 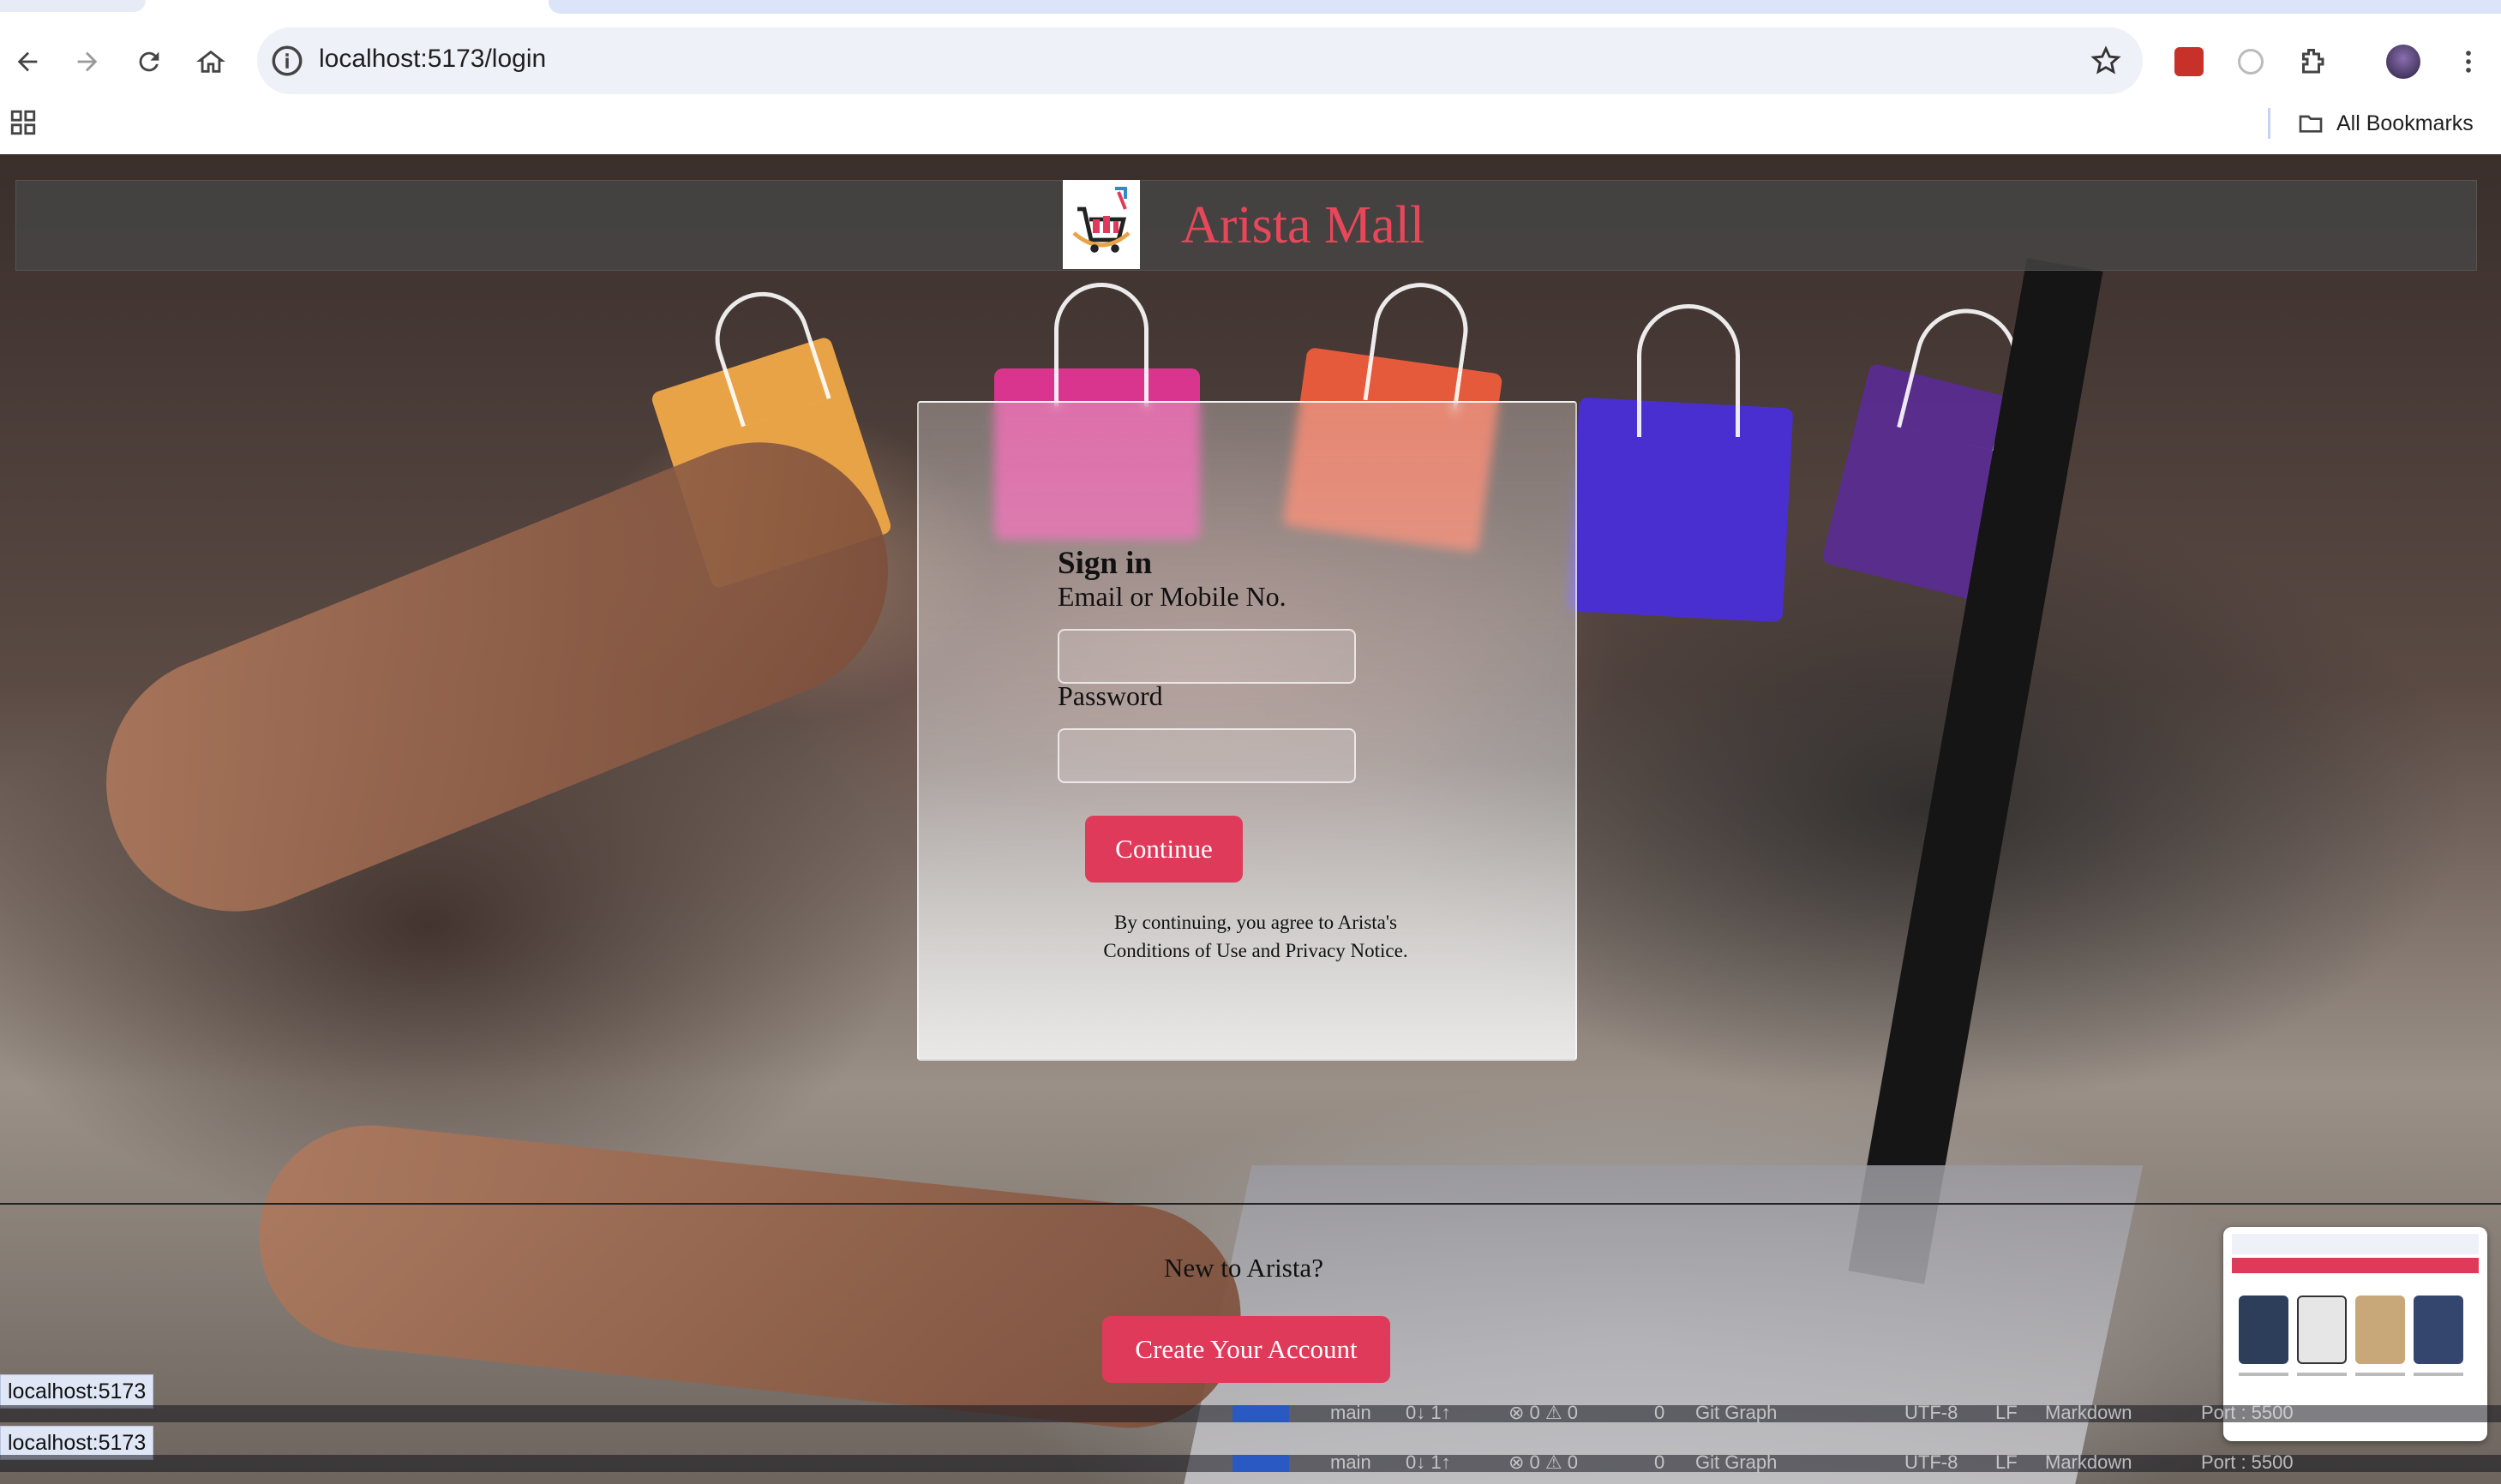 I want to click on new-to-arista-text: New to Arista?, so click(x=1243, y=1268).